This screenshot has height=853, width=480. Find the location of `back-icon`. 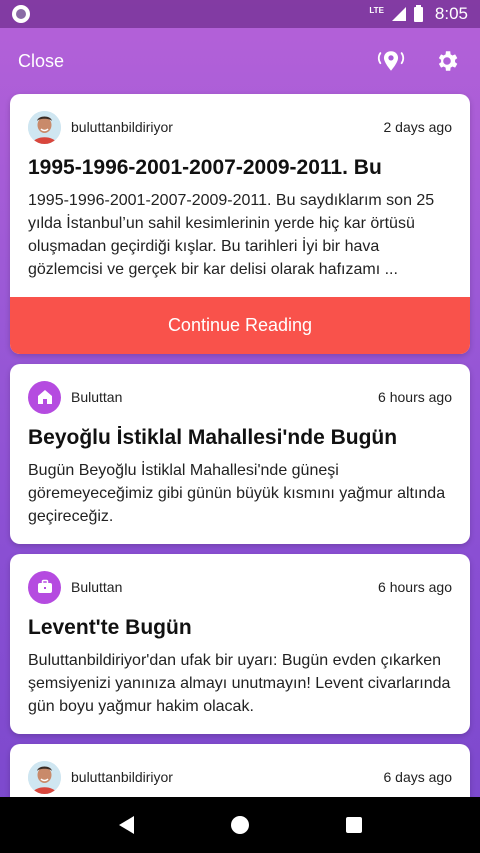

back-icon is located at coordinates (126, 825).